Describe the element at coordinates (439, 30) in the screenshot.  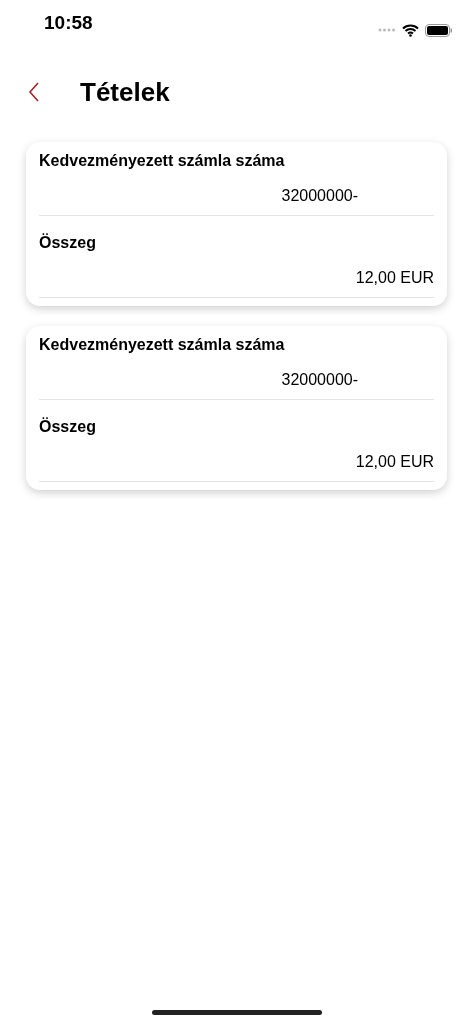
I see `battery-icon` at that location.